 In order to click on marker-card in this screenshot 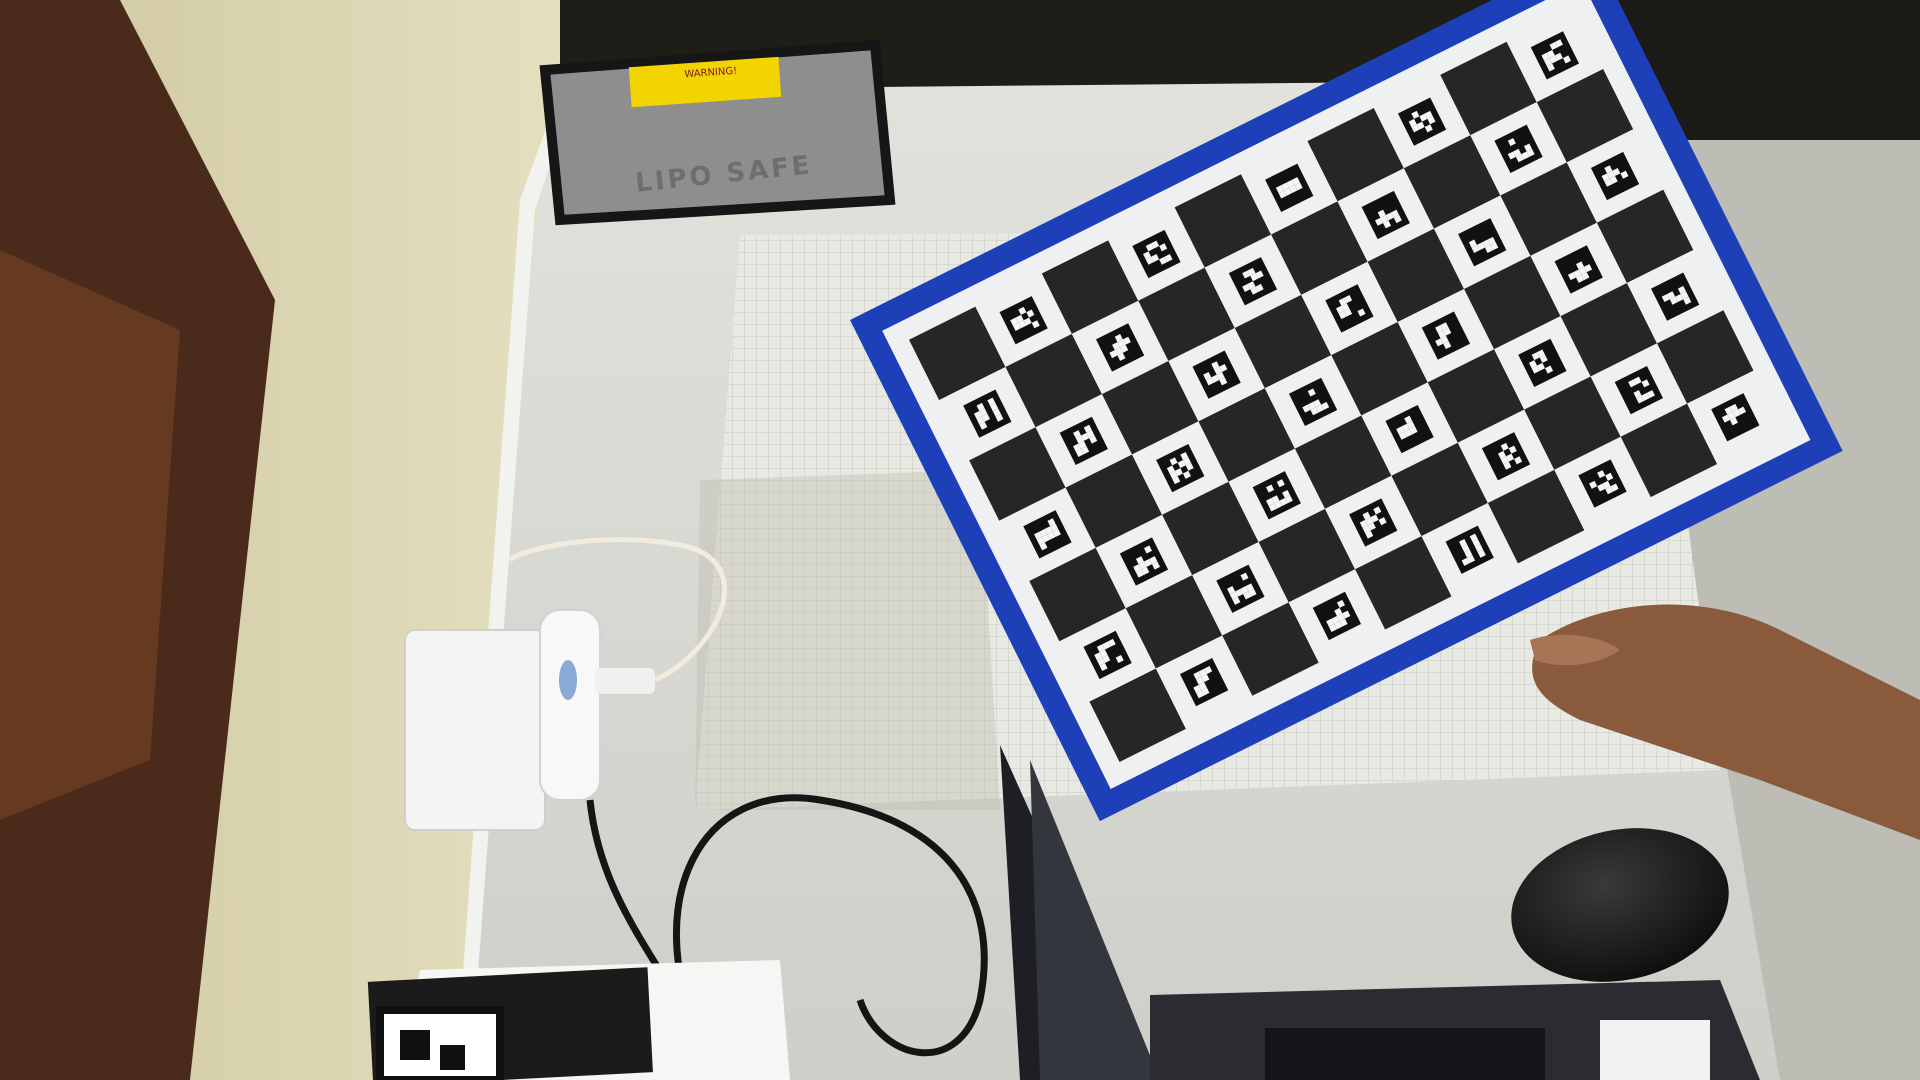, I will do `click(440, 1043)`.